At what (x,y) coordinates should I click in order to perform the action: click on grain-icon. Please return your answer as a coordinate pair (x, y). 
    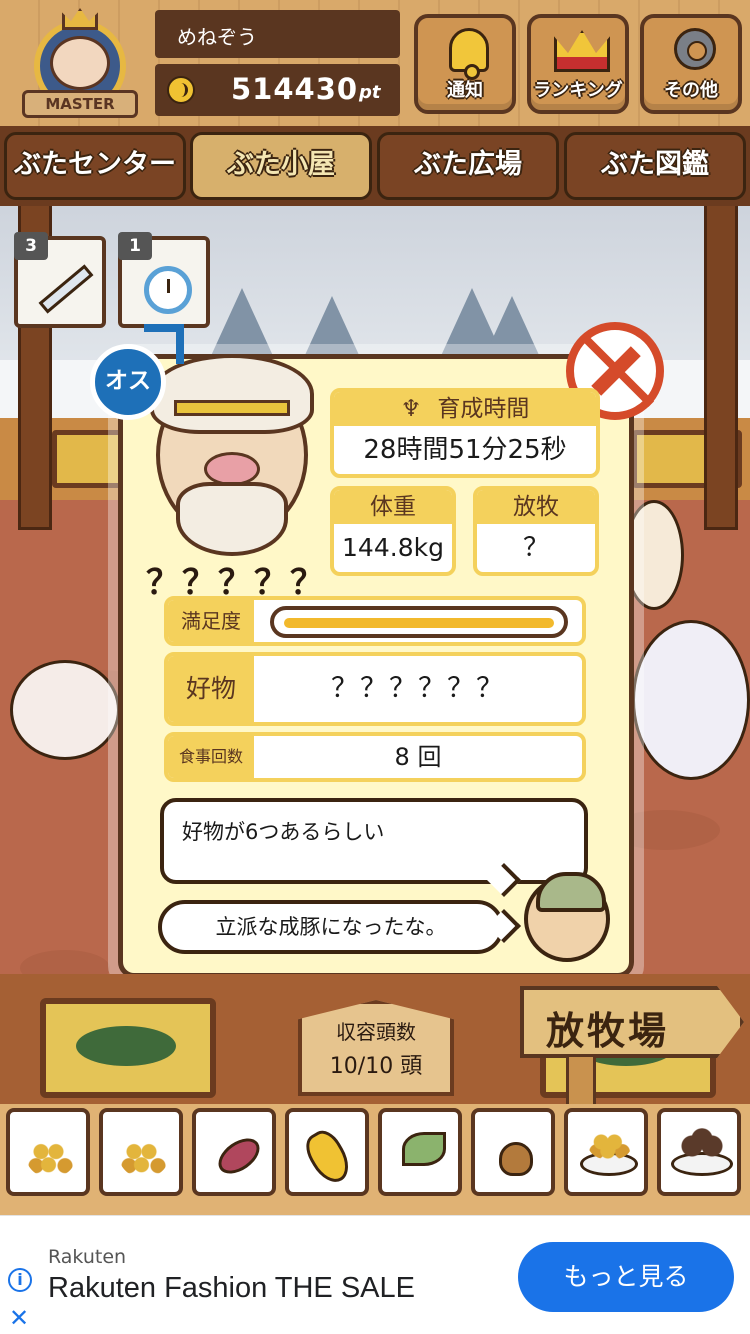
    Looking at the image, I should click on (51, 1156).